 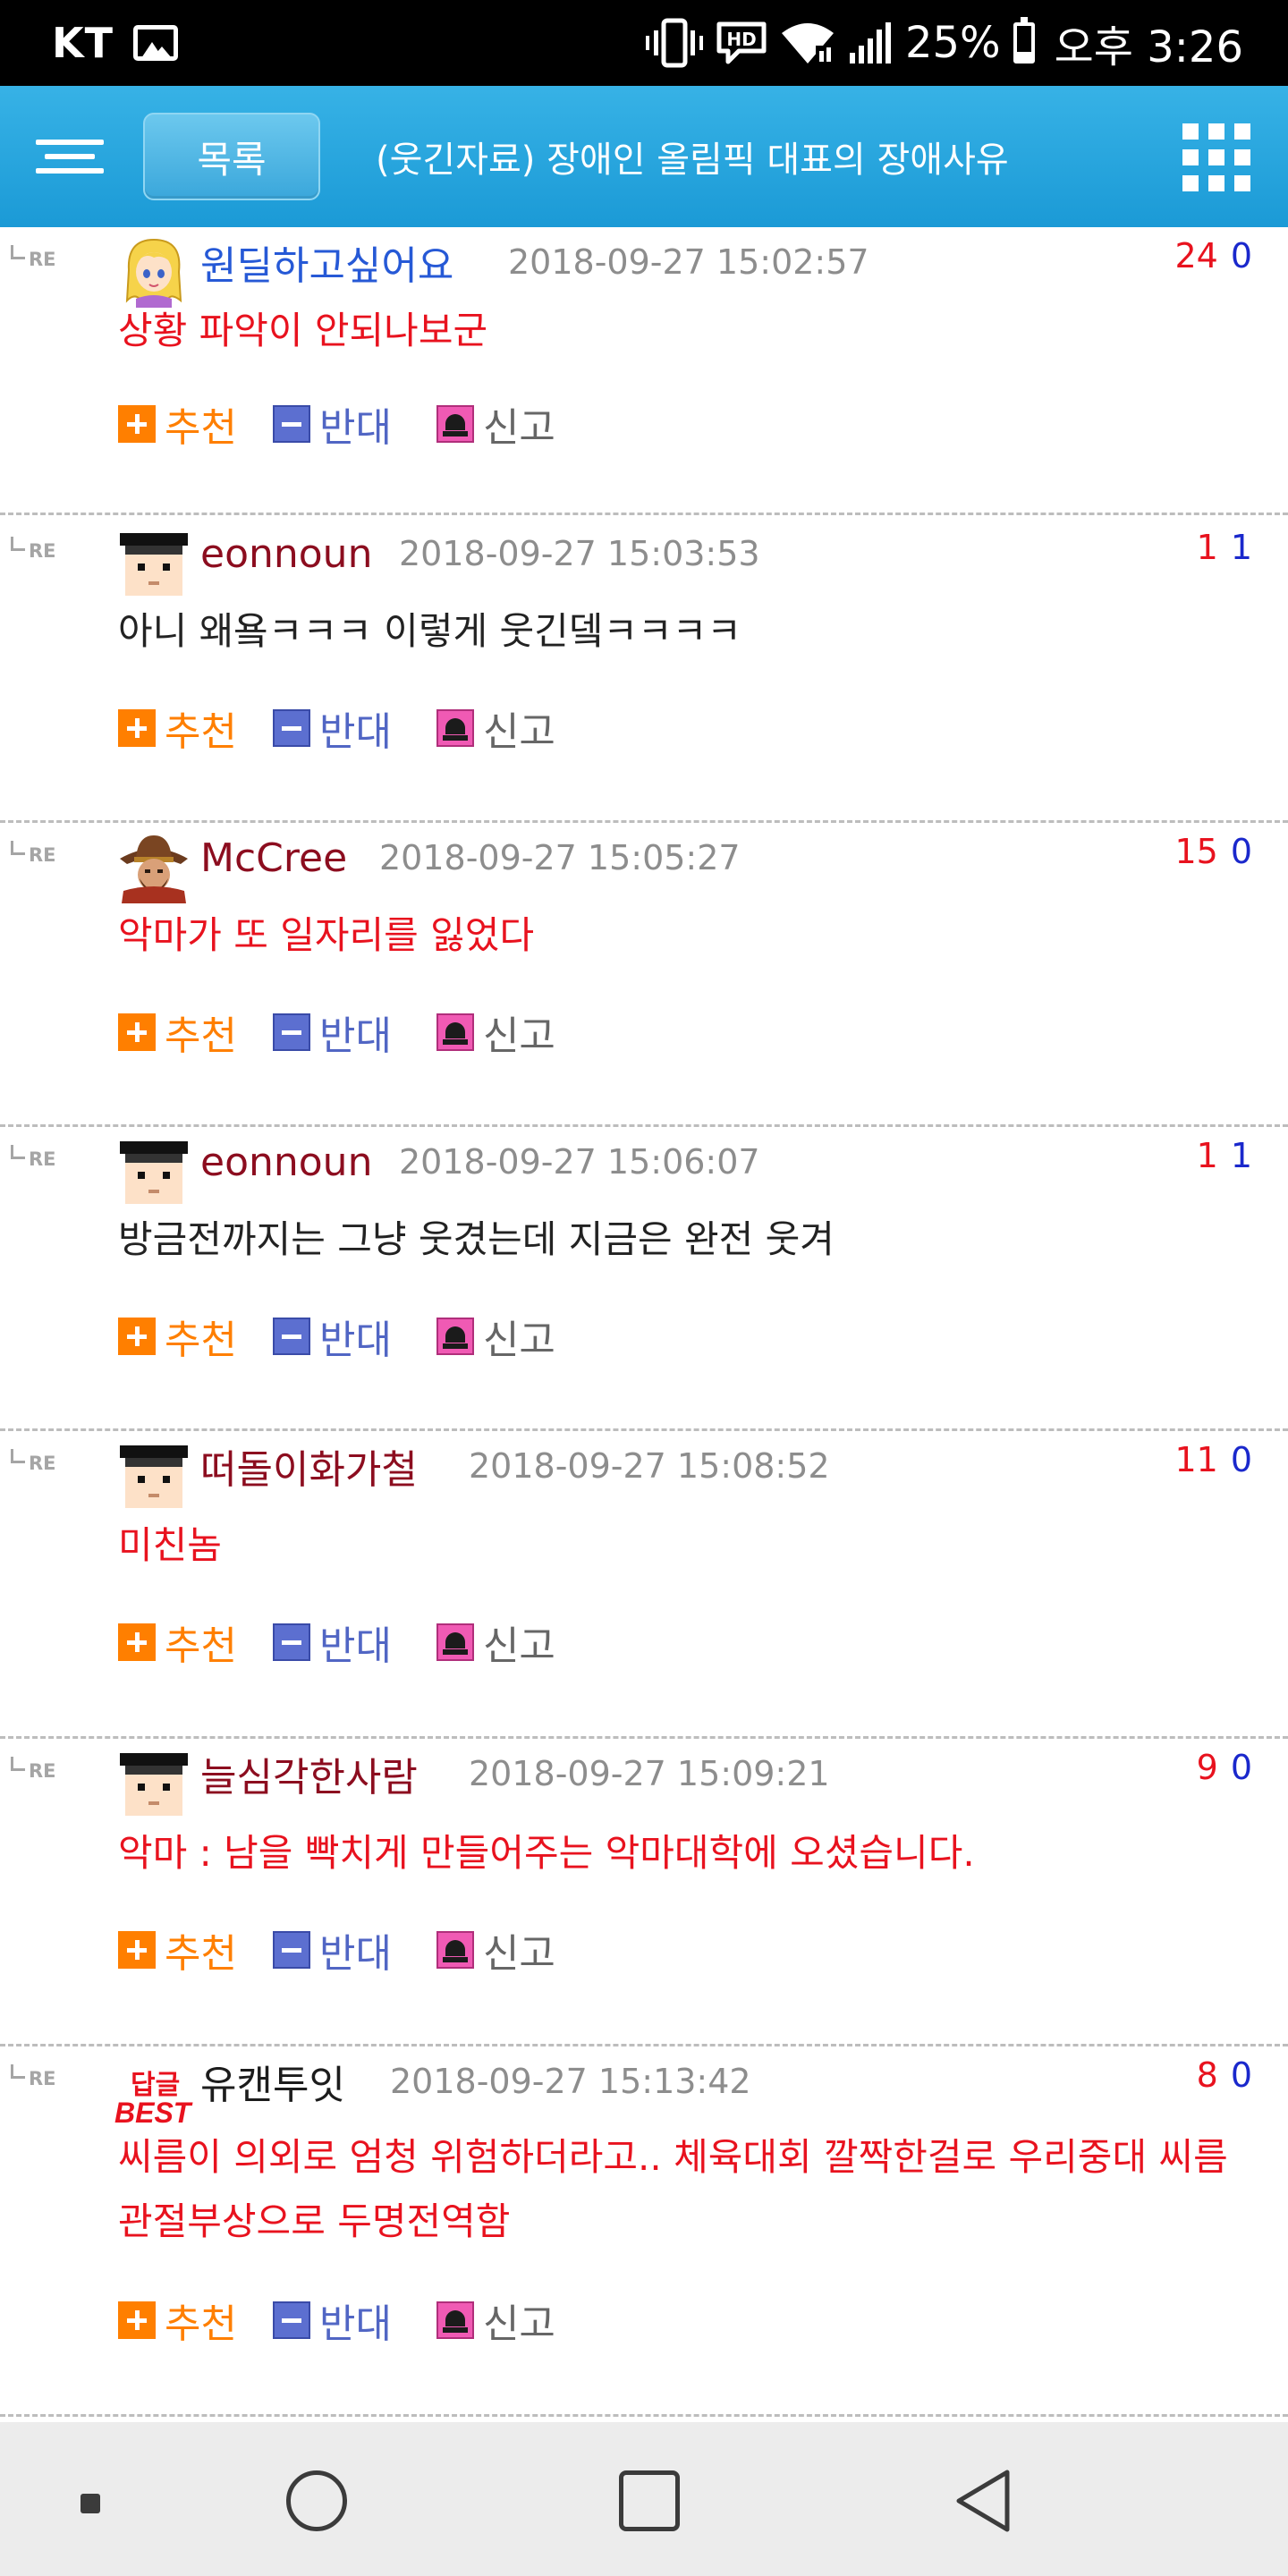 What do you see at coordinates (1207, 1767) in the screenshot?
I see `upvote-count: 9` at bounding box center [1207, 1767].